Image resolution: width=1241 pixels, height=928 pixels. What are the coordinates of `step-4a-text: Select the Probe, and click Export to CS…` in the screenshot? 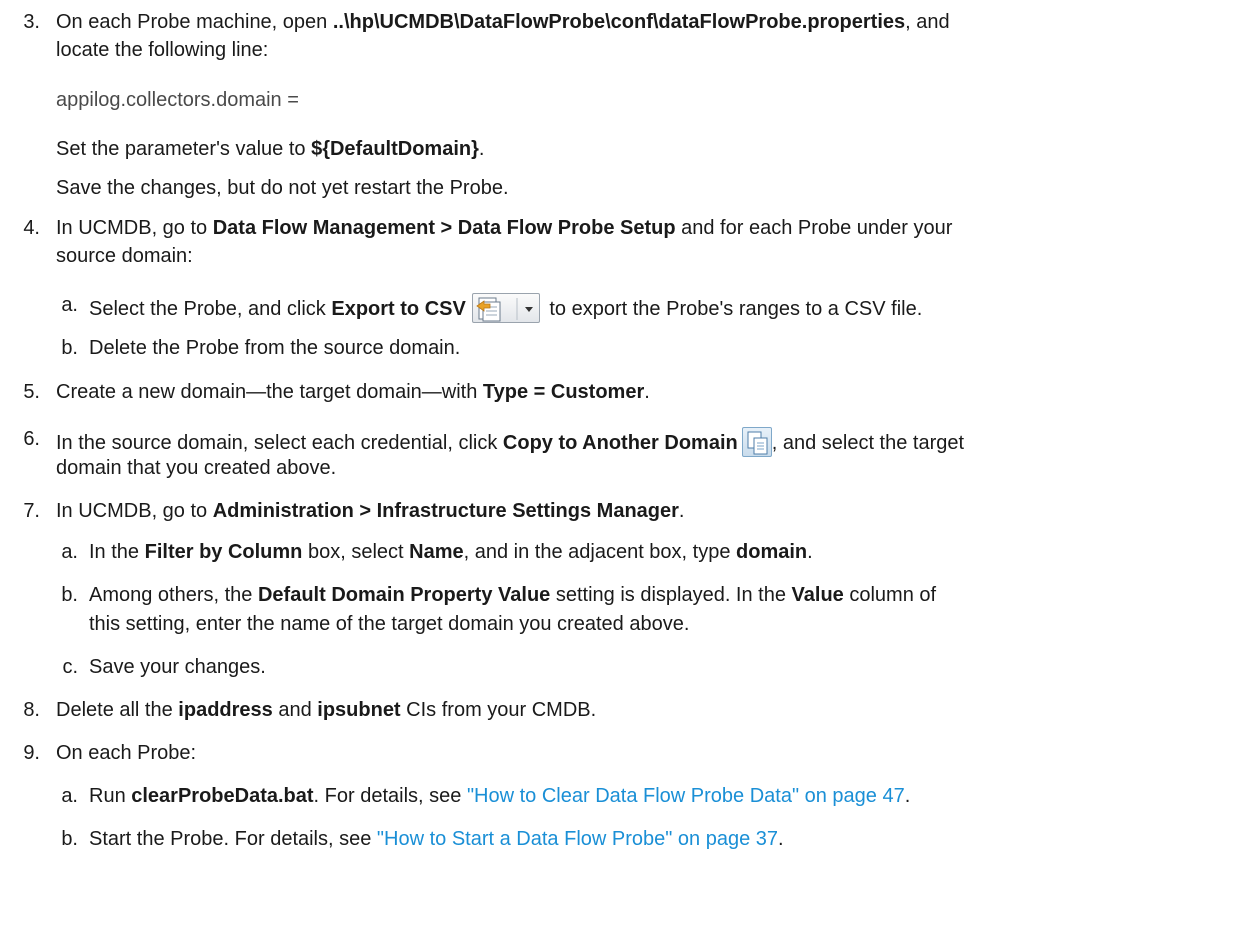 It's located at (505, 308).